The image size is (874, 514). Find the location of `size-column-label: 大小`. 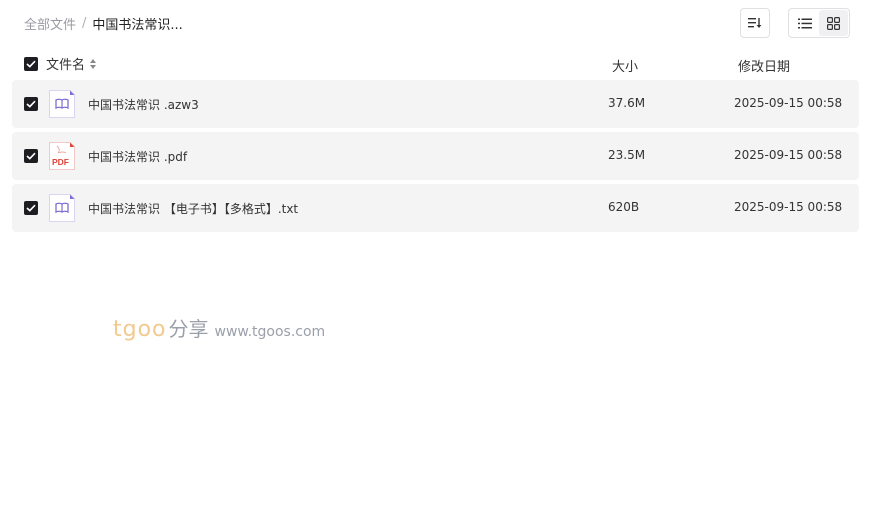

size-column-label: 大小 is located at coordinates (625, 67).